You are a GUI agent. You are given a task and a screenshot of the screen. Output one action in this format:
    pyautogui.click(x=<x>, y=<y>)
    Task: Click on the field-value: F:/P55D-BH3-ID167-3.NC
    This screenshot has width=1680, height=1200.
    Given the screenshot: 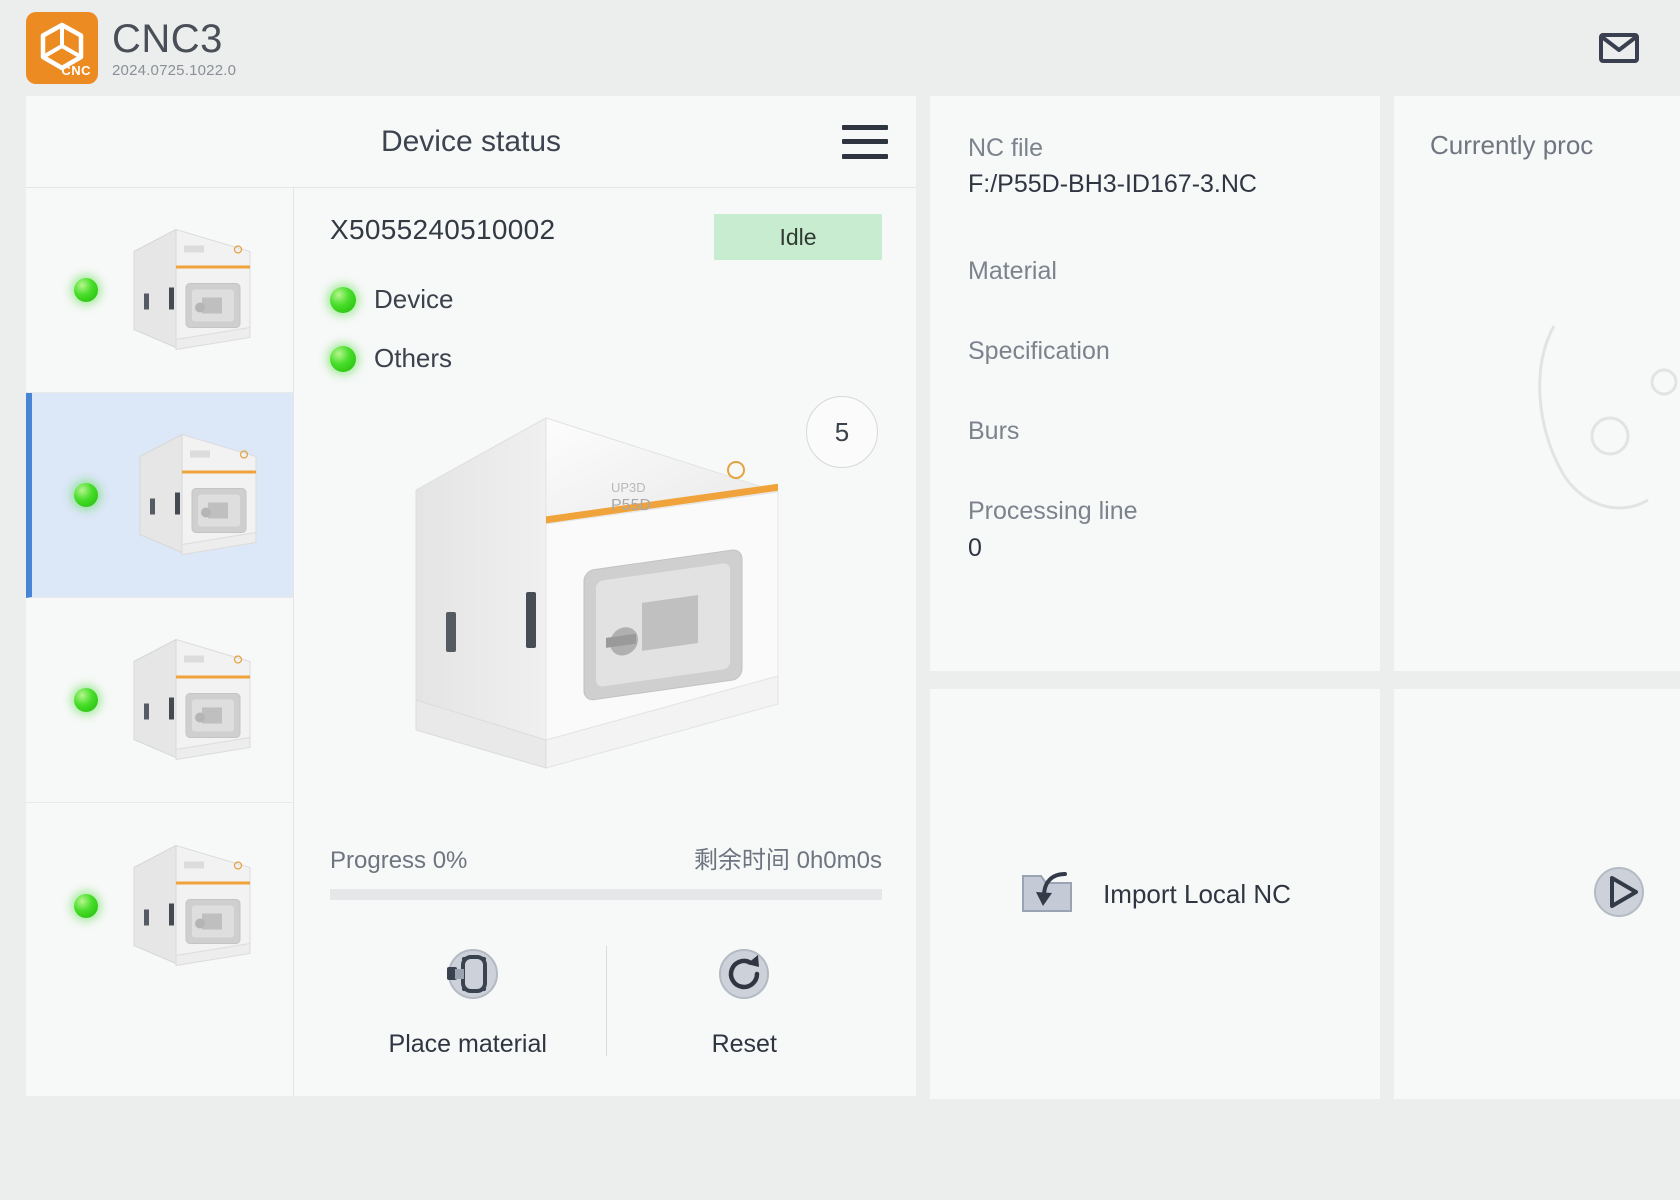 What is the action you would take?
    pyautogui.click(x=1112, y=184)
    